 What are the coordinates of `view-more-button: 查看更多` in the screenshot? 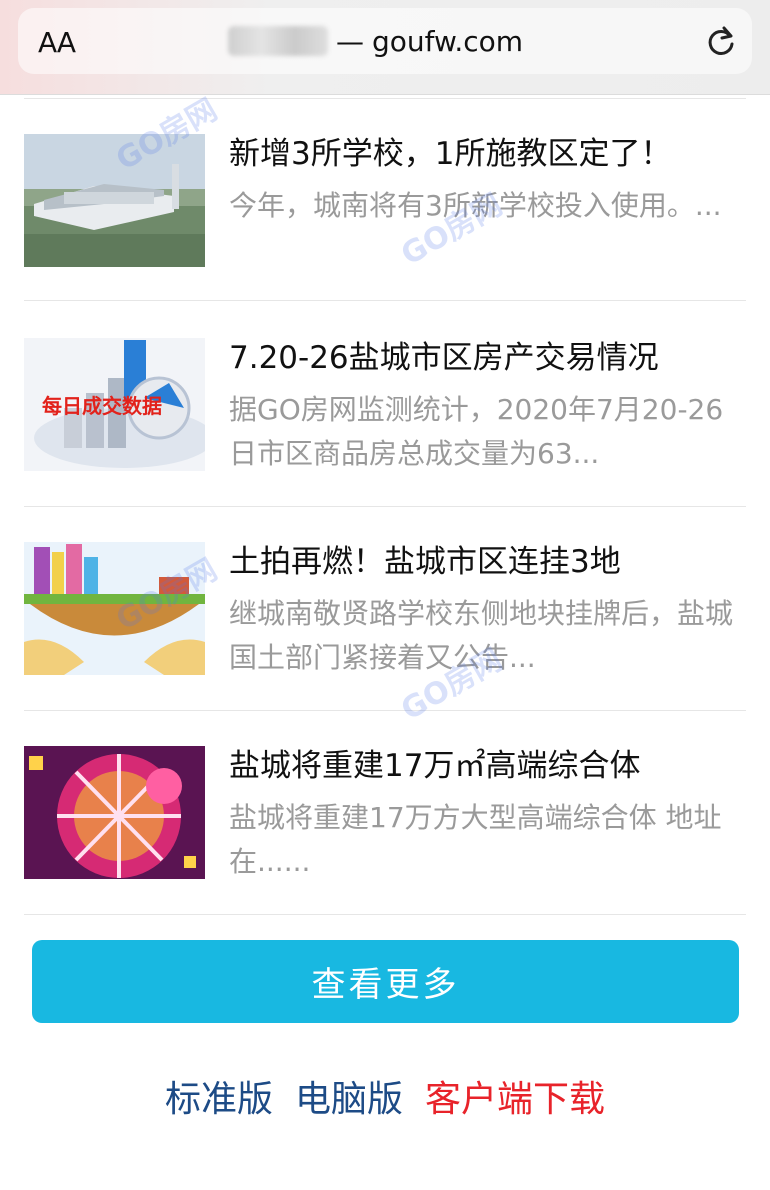 It's located at (385, 981).